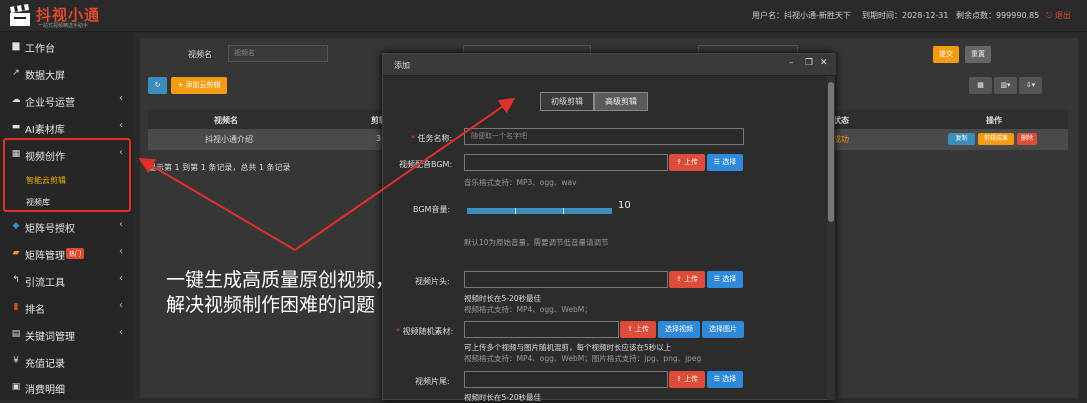 This screenshot has height=403, width=1087. What do you see at coordinates (217, 204) in the screenshot?
I see `arrow-to-sidebar` at bounding box center [217, 204].